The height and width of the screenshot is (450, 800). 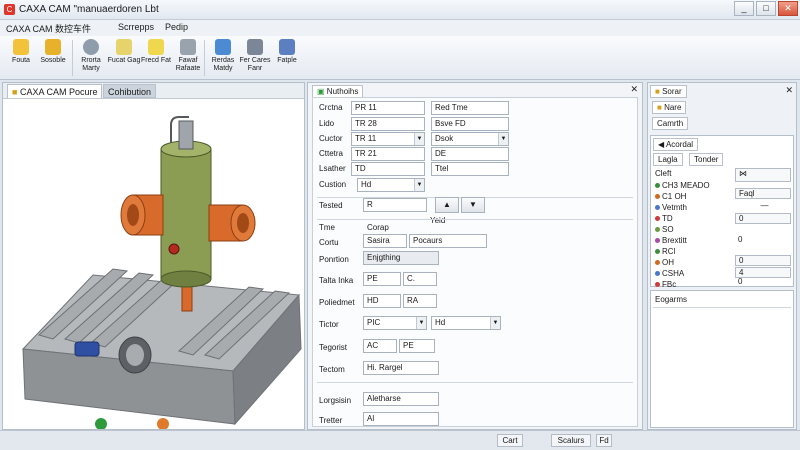 I want to click on field-label: Cuctor, so click(x=331, y=138).